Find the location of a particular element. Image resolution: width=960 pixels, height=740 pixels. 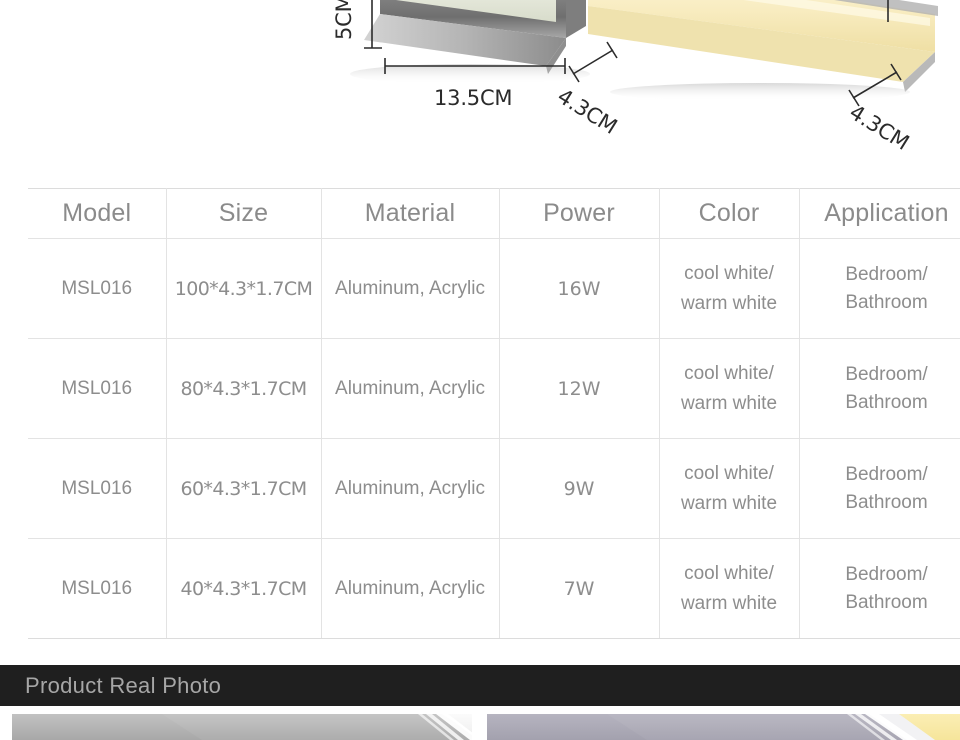

column-header-application: Application is located at coordinates (879, 213).